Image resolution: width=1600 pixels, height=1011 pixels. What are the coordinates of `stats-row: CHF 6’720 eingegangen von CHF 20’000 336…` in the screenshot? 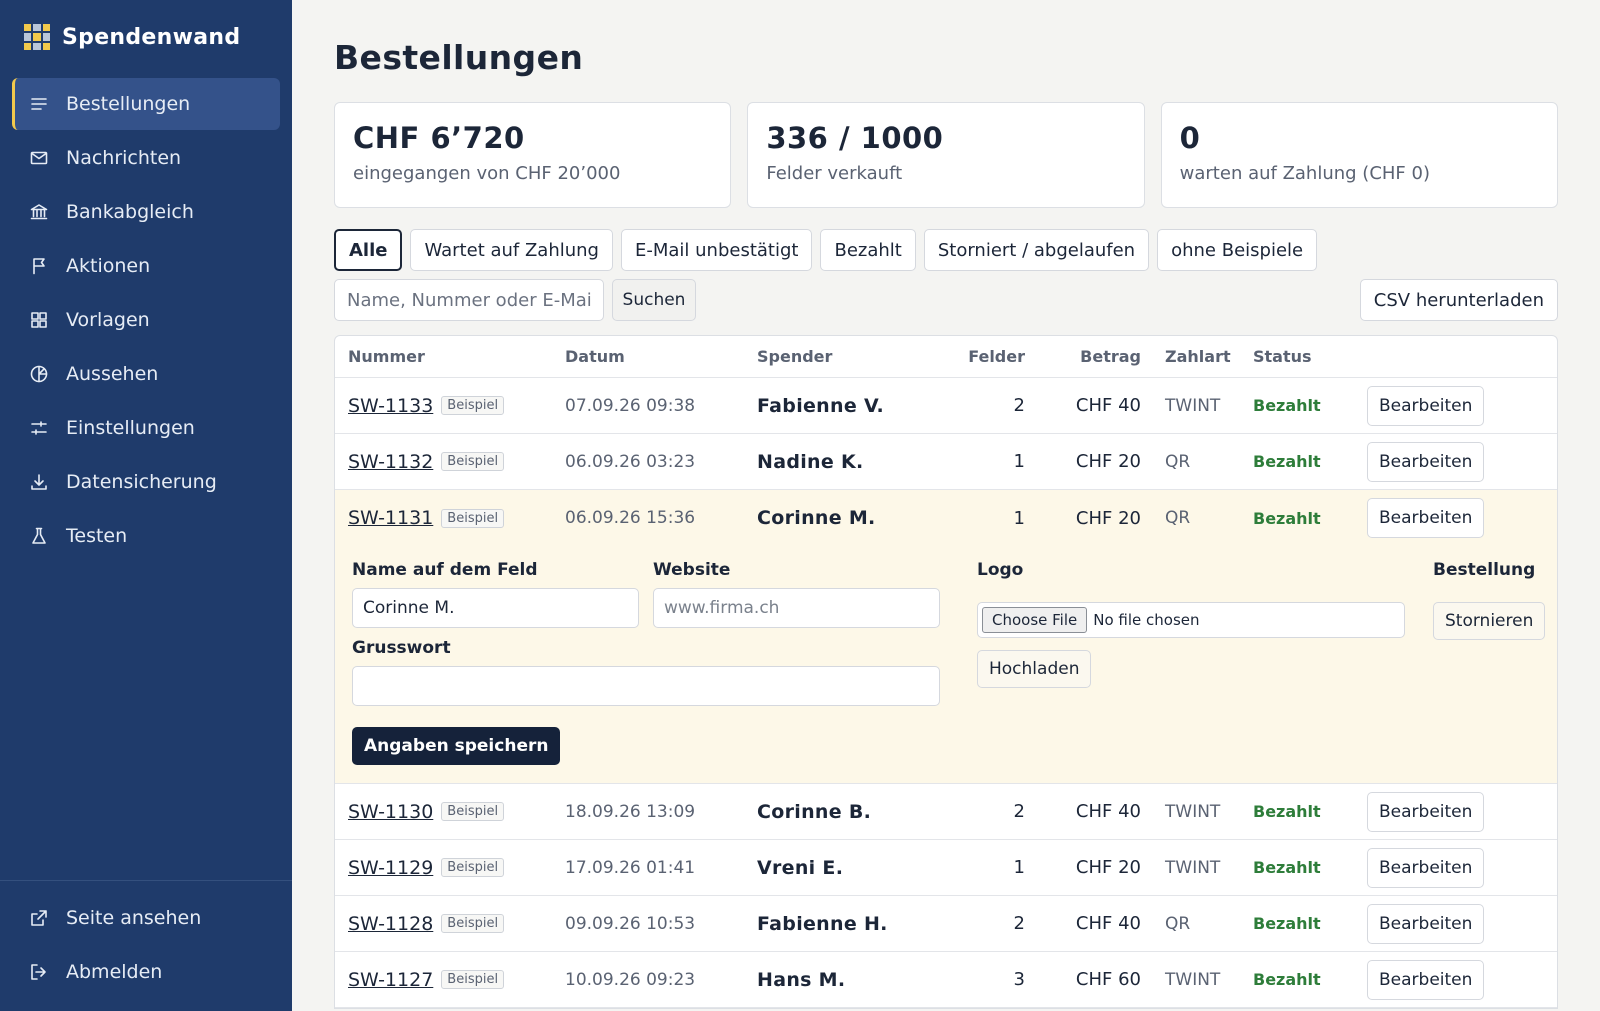 It's located at (946, 155).